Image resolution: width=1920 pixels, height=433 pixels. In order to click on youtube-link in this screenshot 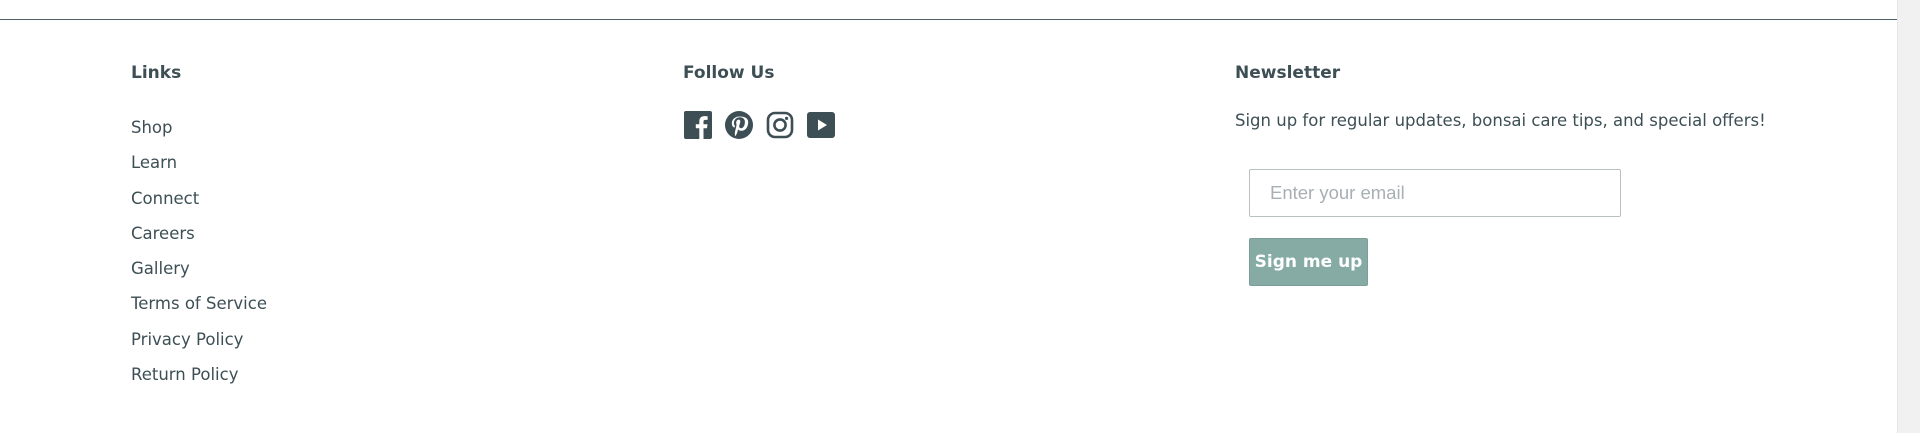, I will do `click(821, 125)`.